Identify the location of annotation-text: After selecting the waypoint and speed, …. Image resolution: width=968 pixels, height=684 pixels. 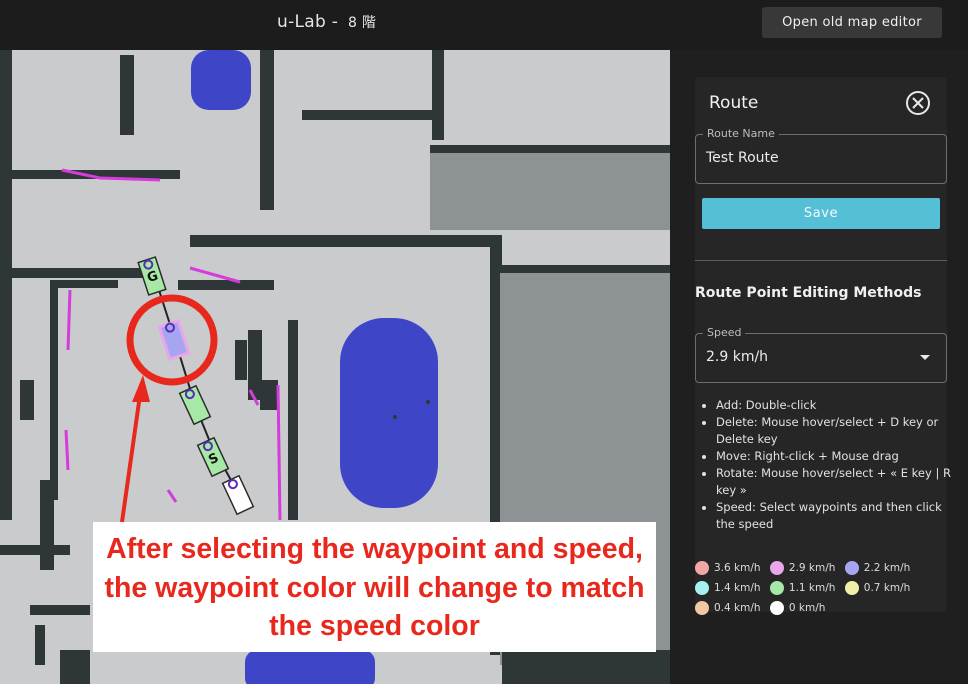
(374, 587).